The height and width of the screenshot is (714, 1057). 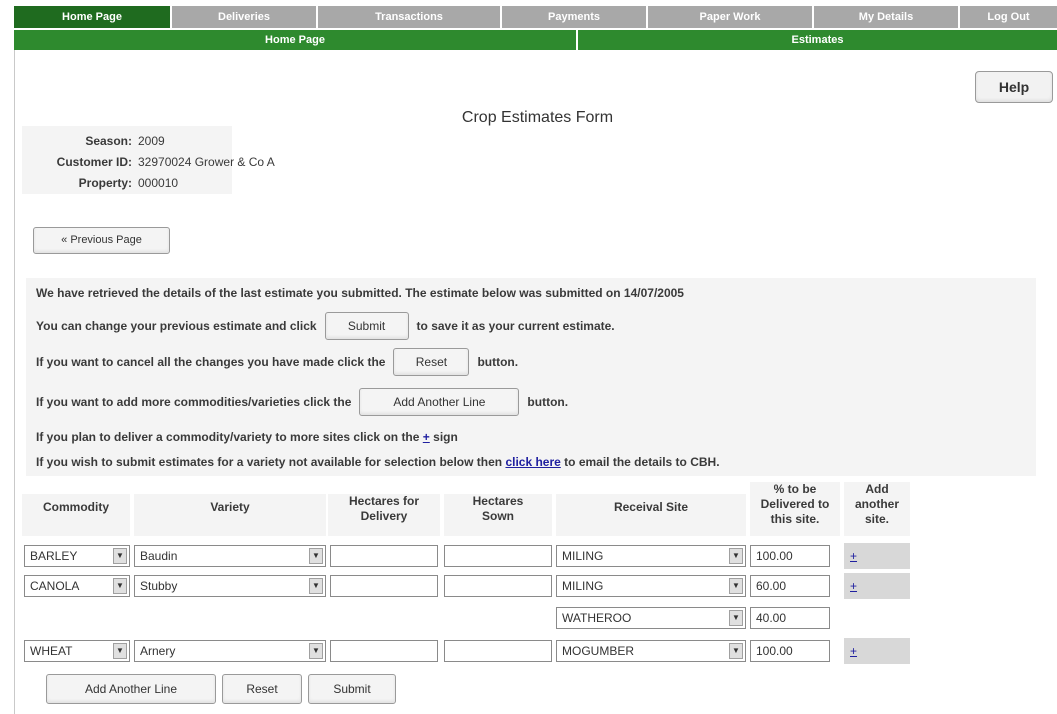 What do you see at coordinates (515, 326) in the screenshot?
I see `instruction-text: to save it as your current estimate.` at bounding box center [515, 326].